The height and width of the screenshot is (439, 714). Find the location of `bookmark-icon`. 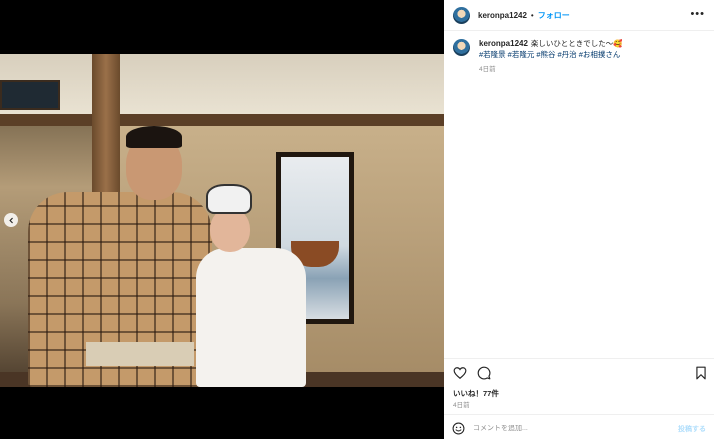

bookmark-icon is located at coordinates (701, 373).